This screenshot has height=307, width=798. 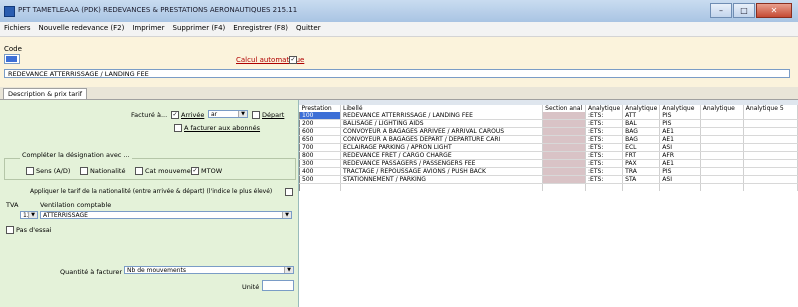 I want to click on pas-essai-checkbox, so click(x=10, y=230).